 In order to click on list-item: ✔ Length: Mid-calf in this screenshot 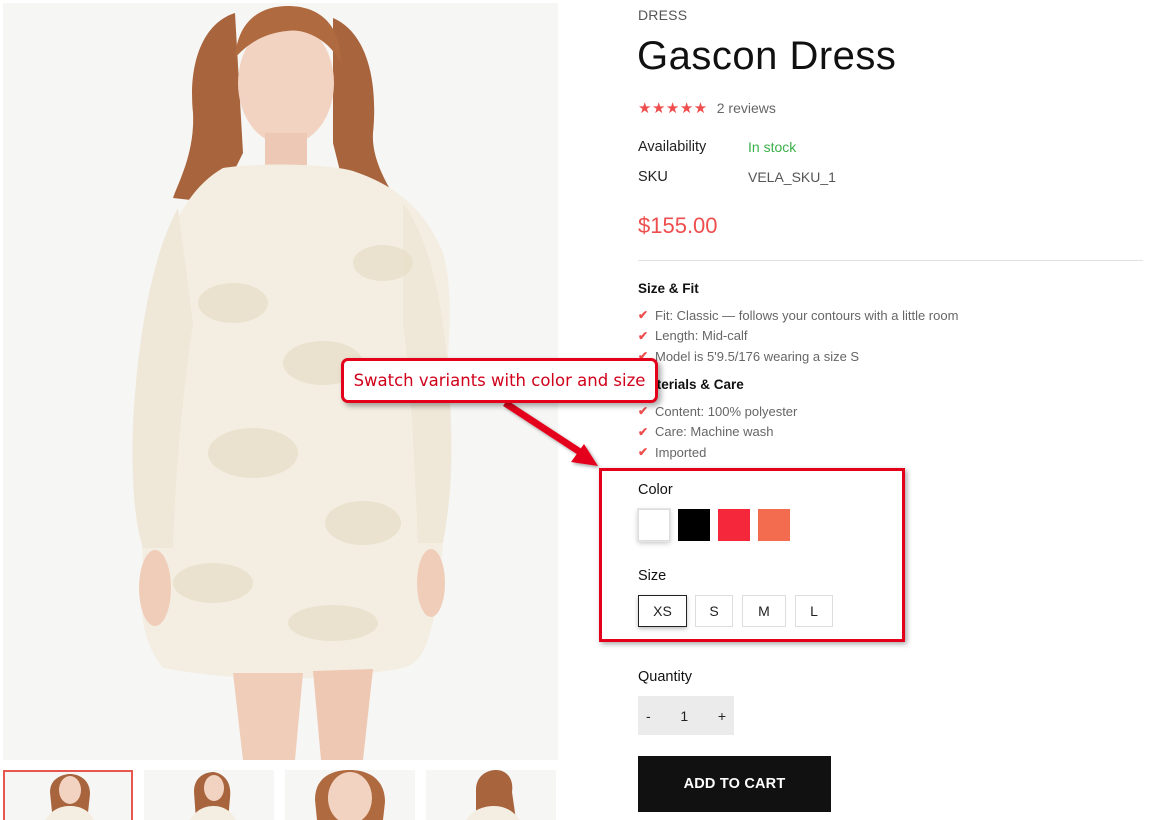, I will do `click(693, 336)`.